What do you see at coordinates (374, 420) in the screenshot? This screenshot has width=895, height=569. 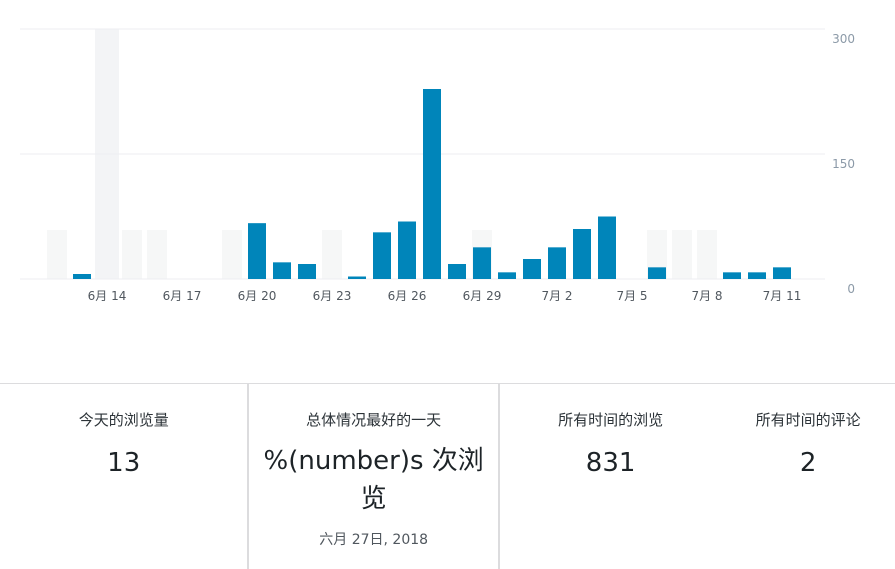 I see `stat-best-day-label: 总体情况最好的一天` at bounding box center [374, 420].